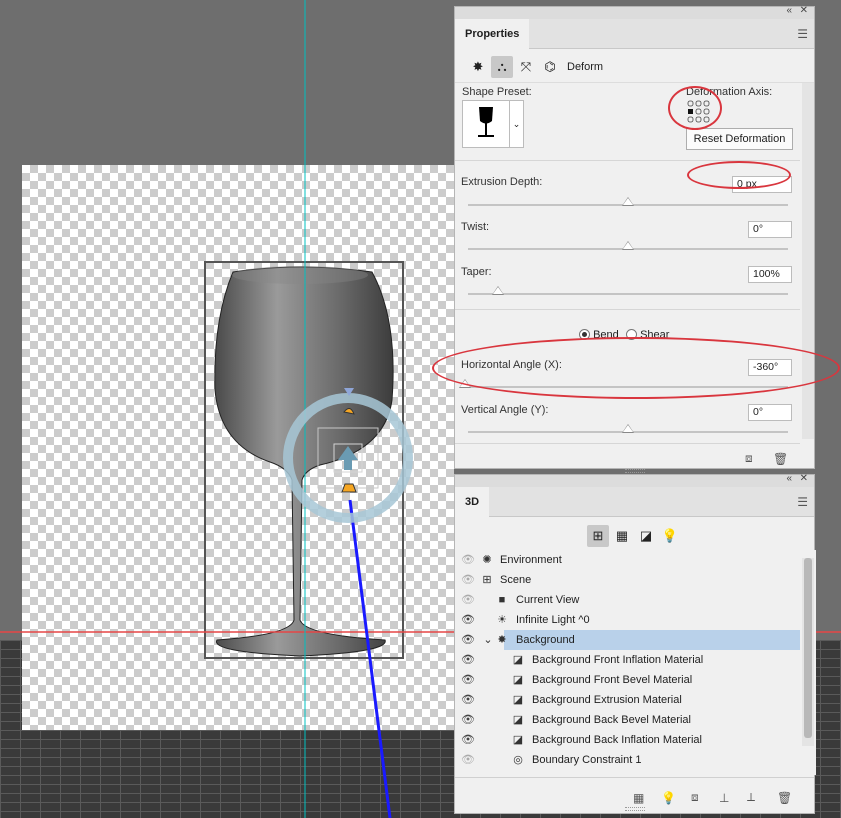 Image resolution: width=841 pixels, height=818 pixels. What do you see at coordinates (550, 67) in the screenshot?
I see `coordinates-icon: ⌬` at bounding box center [550, 67].